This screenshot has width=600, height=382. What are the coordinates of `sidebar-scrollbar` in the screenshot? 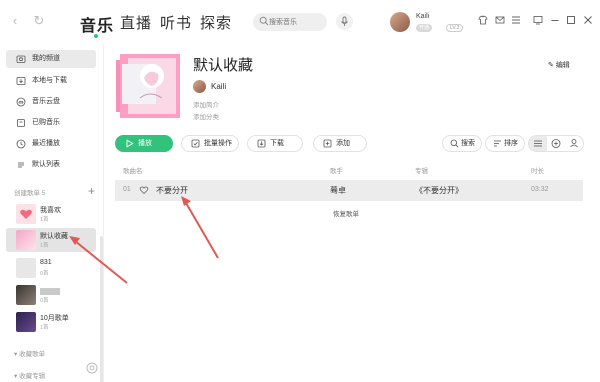 It's located at (101, 309).